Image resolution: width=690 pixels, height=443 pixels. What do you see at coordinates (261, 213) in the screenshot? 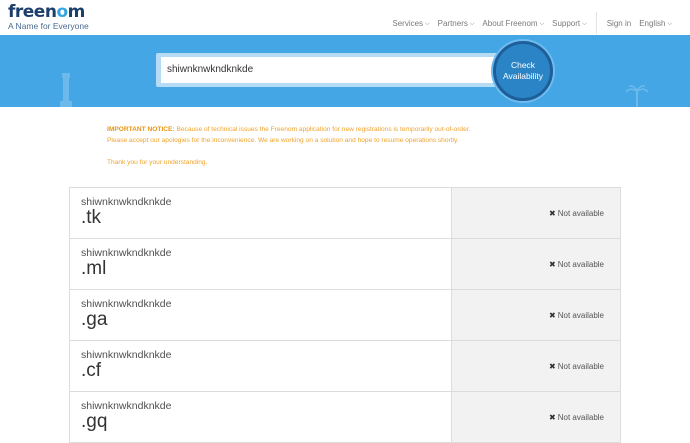
I see `result-domain: shiwnknwkndknkde .tk` at bounding box center [261, 213].